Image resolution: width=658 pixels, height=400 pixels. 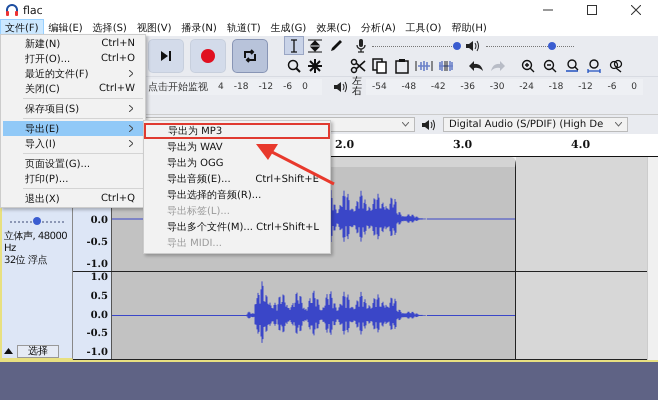 What do you see at coordinates (344, 144) in the screenshot?
I see `ruler-label: 2.0` at bounding box center [344, 144].